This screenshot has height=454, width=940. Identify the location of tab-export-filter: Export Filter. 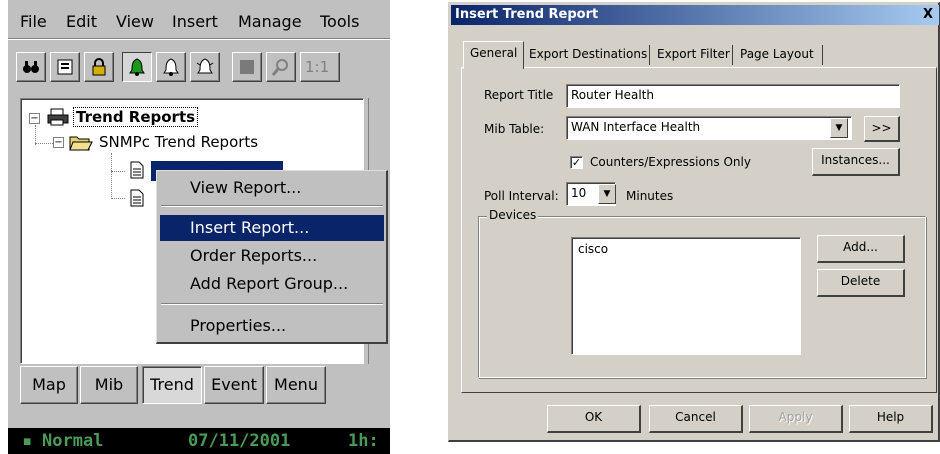
(693, 55).